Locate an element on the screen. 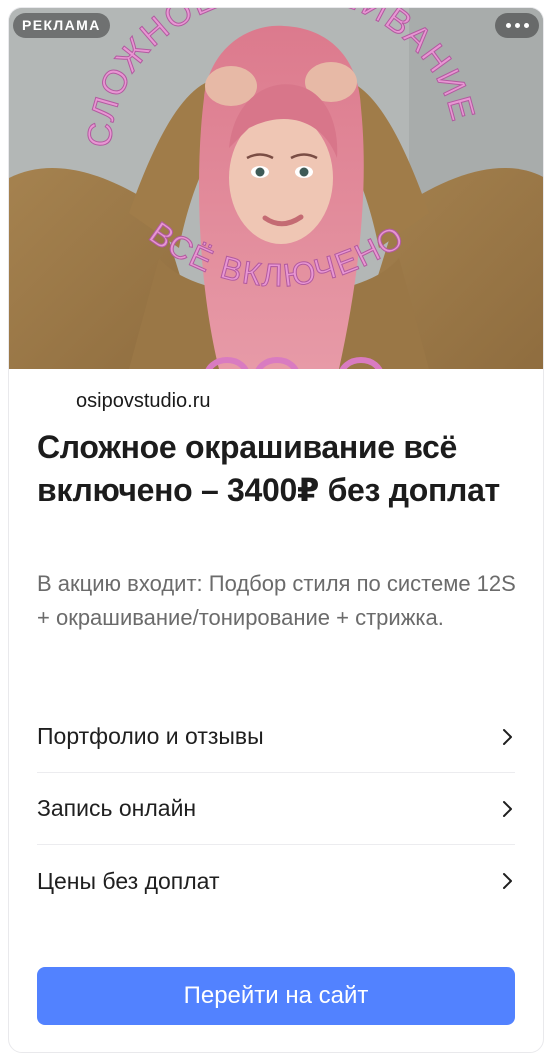  go-to-site-button: Перейти на сайт is located at coordinates (276, 996).